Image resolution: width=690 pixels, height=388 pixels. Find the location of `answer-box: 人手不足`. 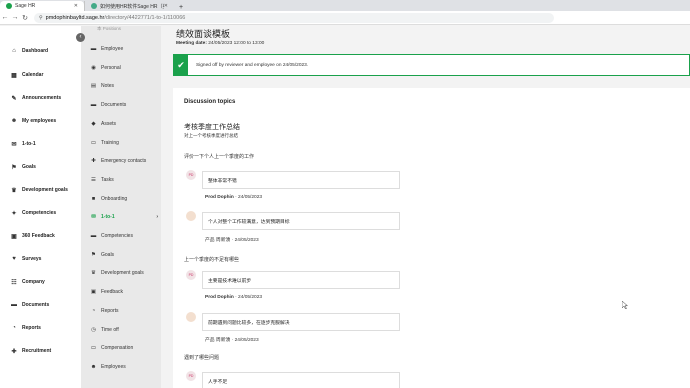

answer-box: 人手不足 is located at coordinates (301, 380).